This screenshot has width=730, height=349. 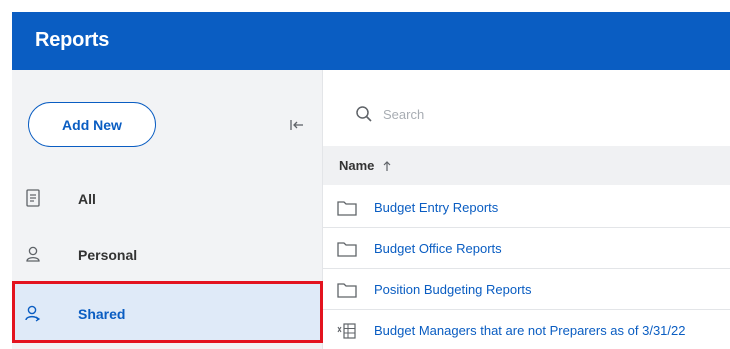 I want to click on report-link: Budget Entry Reports, so click(x=436, y=207).